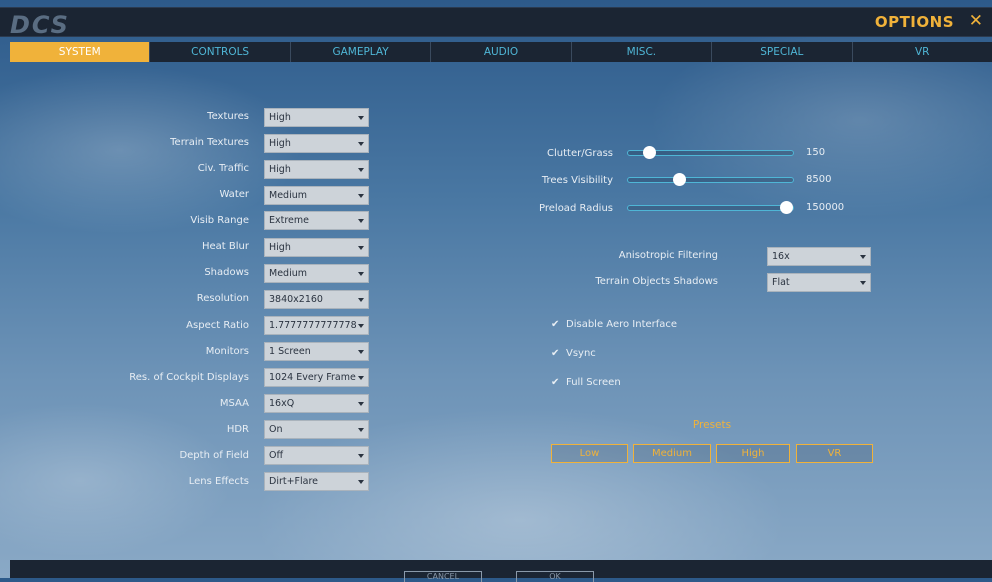 The image size is (992, 582). I want to click on anisotropic-label: Anisotropic Filtering, so click(668, 255).